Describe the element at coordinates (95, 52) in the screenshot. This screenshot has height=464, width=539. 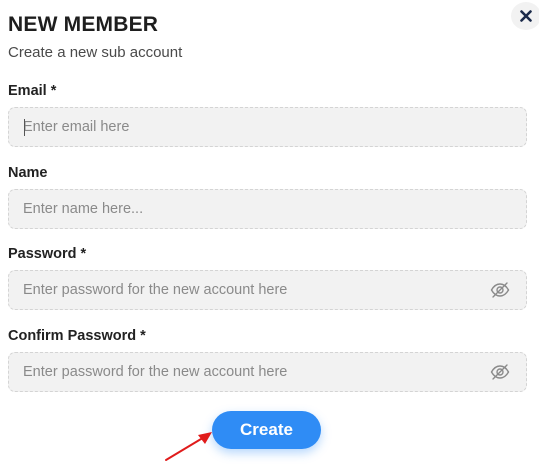
I see `dialog-subtitle: Create a new sub account` at that location.